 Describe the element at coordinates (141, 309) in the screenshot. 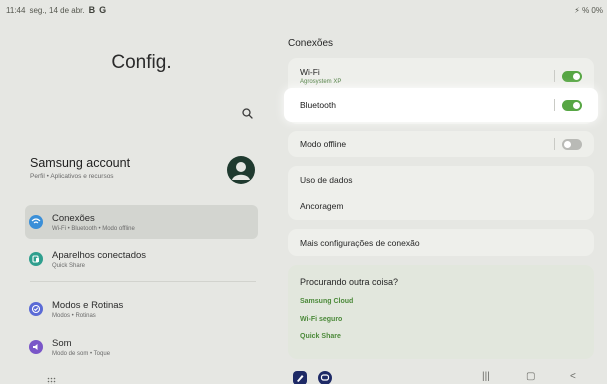

I see `nav-item-modos-rotinas: Modos e Rotinas Modos • Rotinas` at that location.